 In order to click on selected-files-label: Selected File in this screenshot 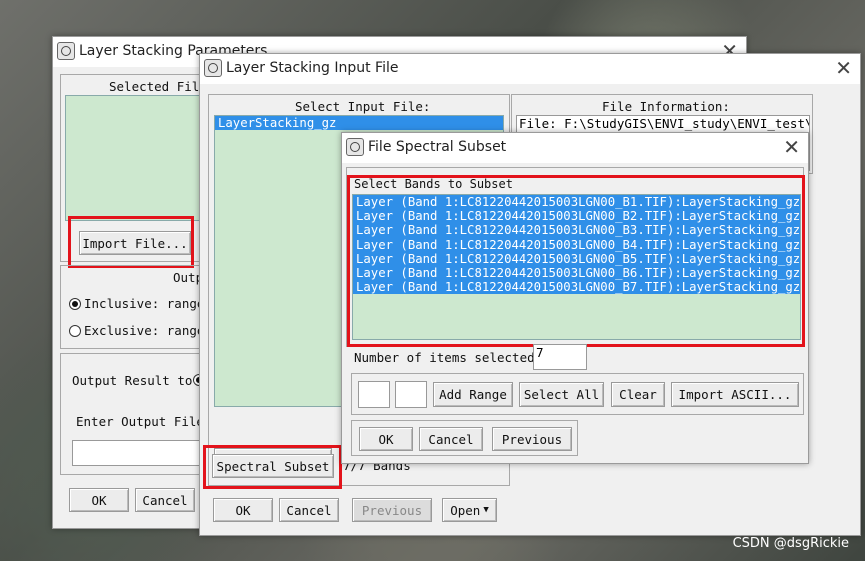, I will do `click(158, 86)`.